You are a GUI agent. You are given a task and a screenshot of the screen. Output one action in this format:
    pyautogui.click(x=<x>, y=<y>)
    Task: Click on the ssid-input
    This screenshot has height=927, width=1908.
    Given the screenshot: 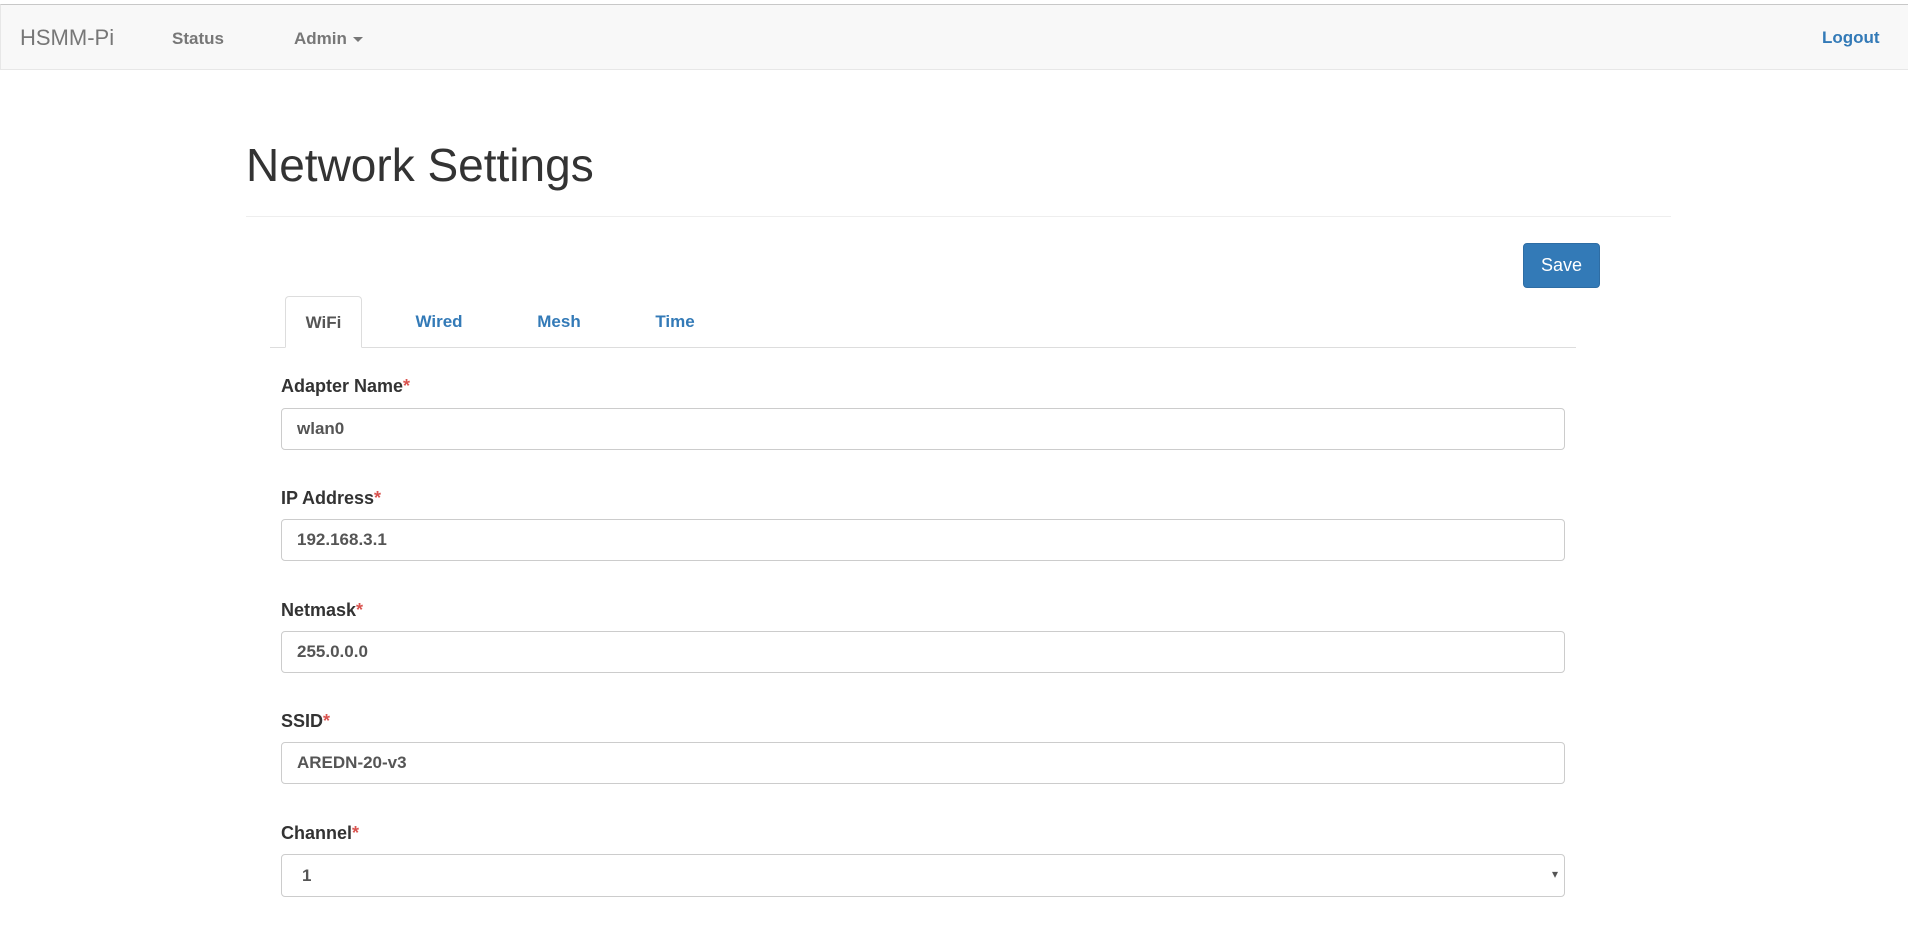 What is the action you would take?
    pyautogui.click(x=923, y=763)
    